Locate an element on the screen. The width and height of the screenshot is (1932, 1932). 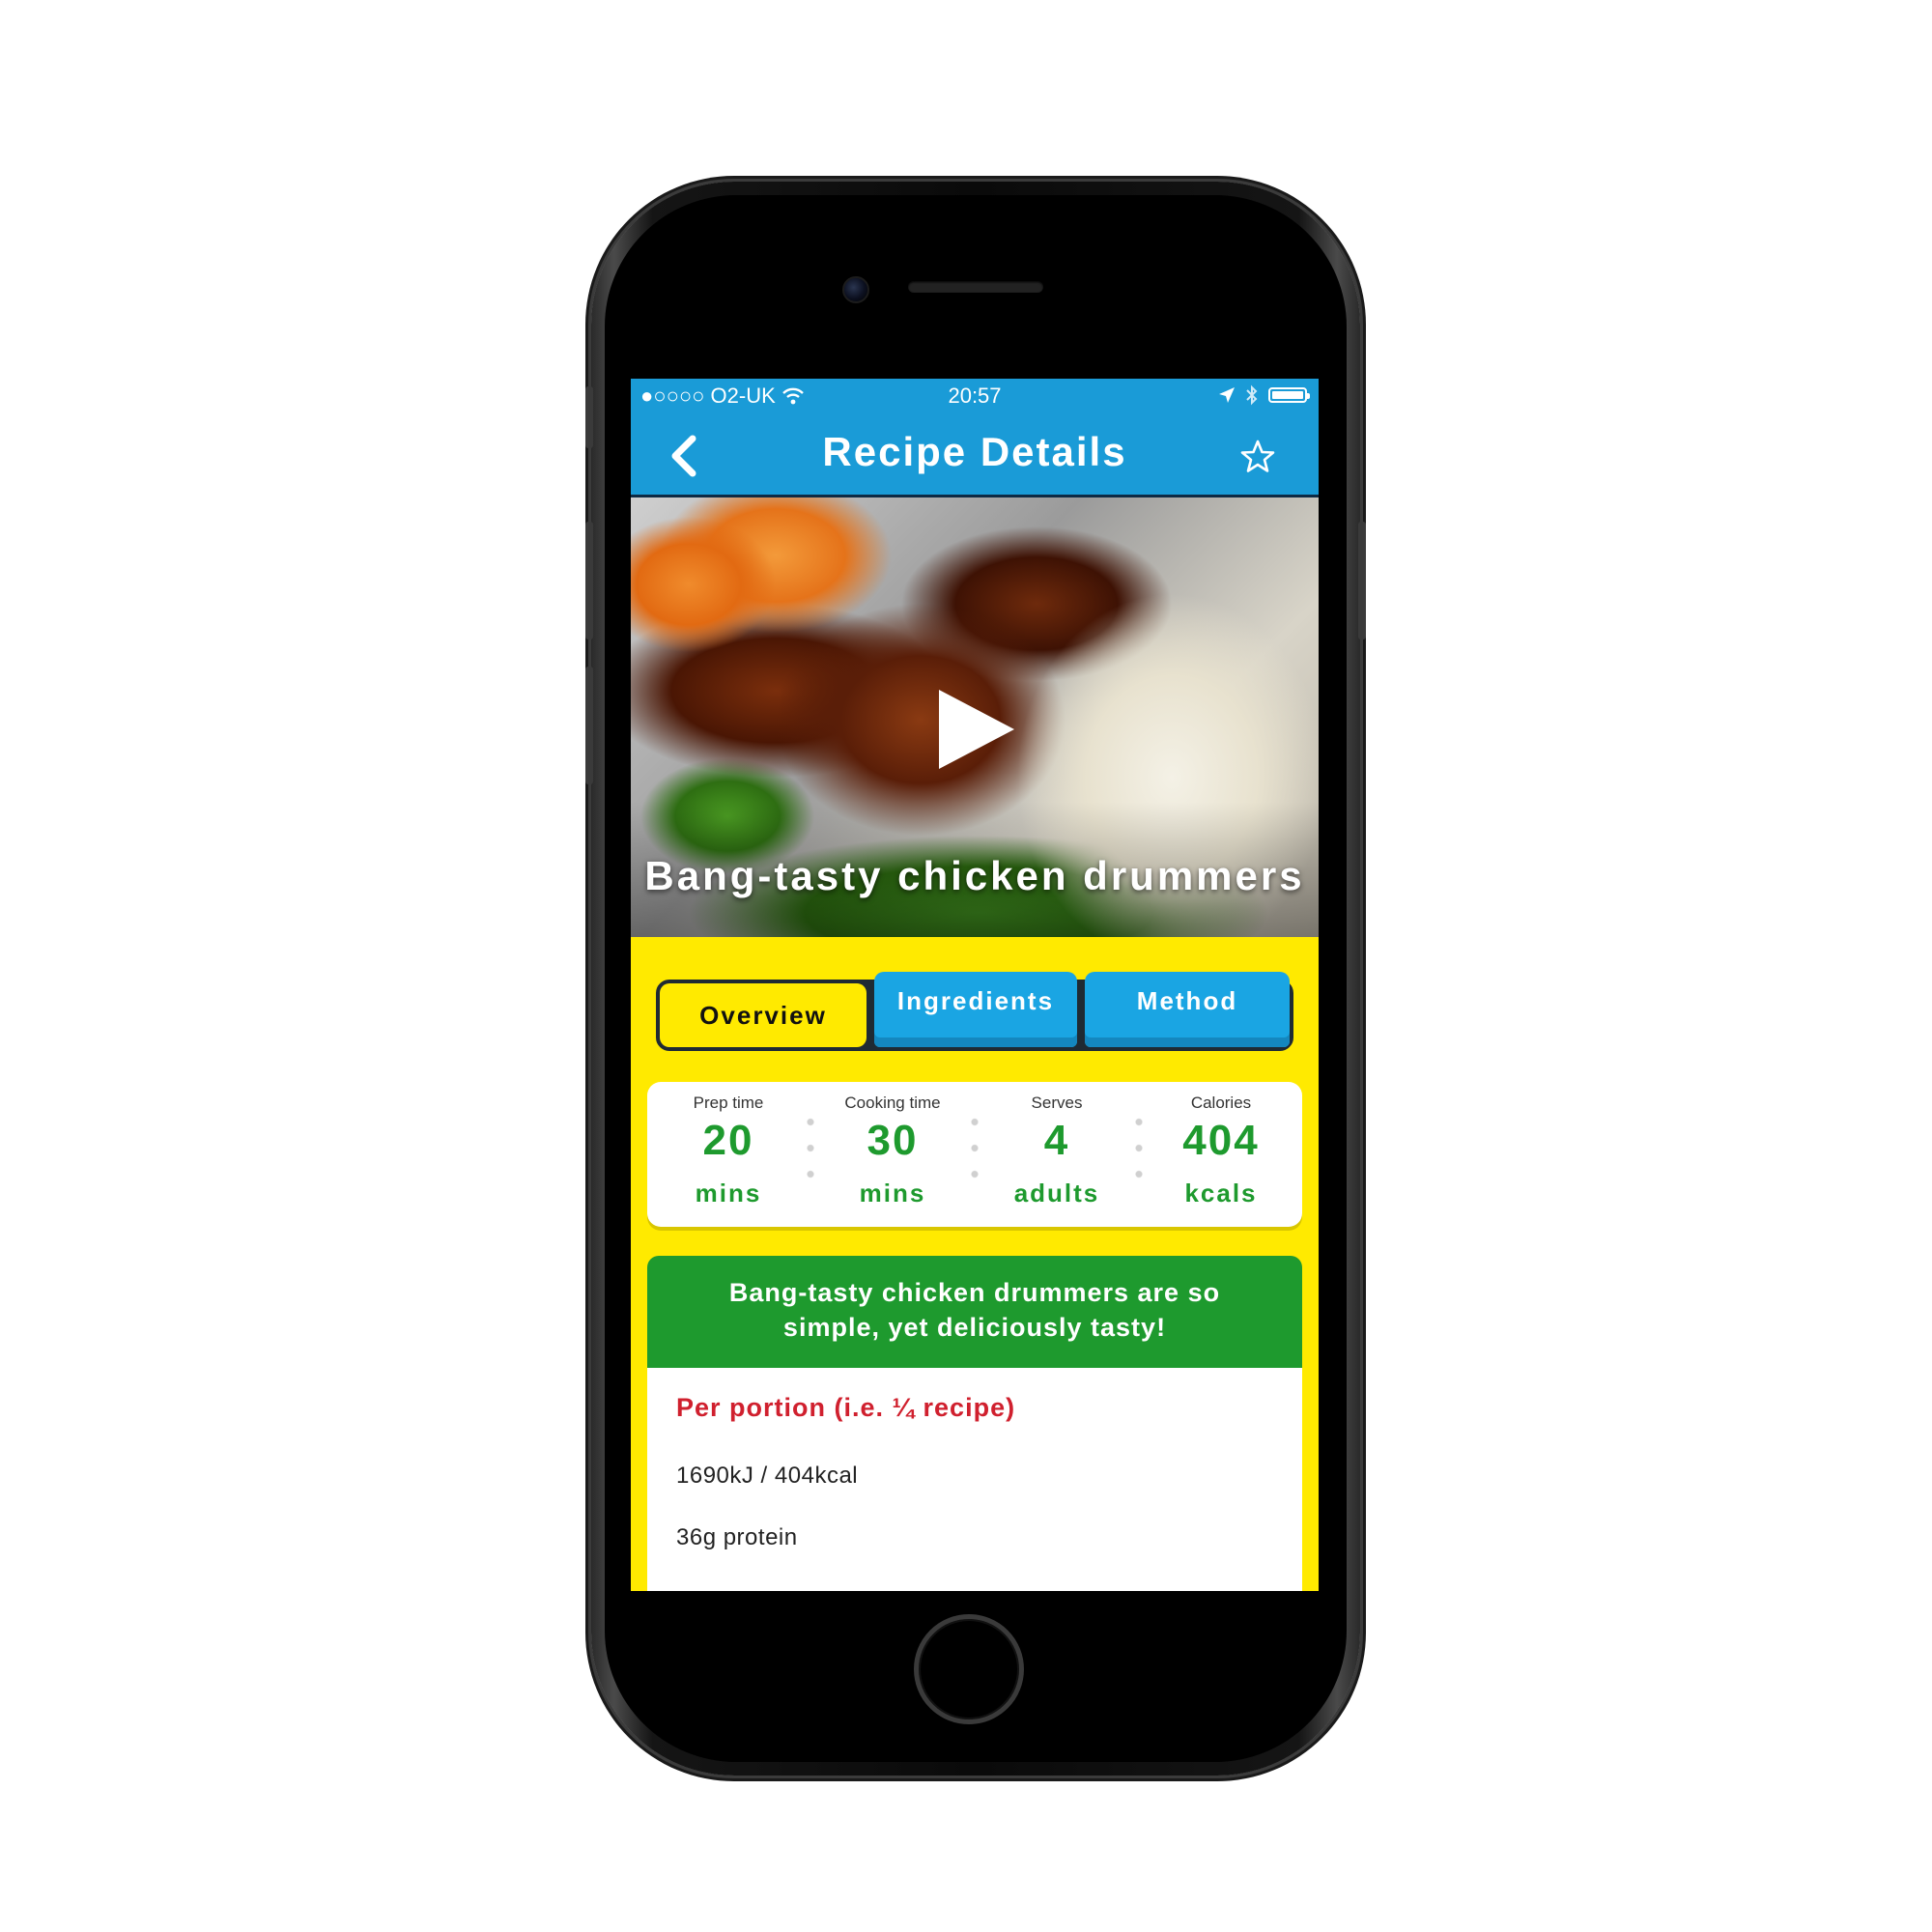
stat-unit: kcals is located at coordinates (1221, 1193).